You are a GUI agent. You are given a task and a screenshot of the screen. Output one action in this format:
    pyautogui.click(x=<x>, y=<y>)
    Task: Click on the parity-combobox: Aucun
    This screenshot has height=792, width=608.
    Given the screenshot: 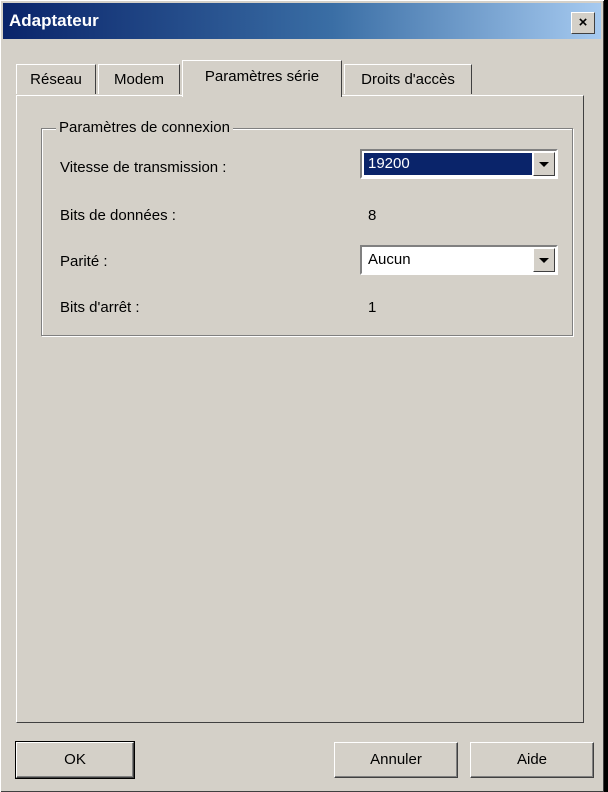 What is the action you would take?
    pyautogui.click(x=459, y=260)
    